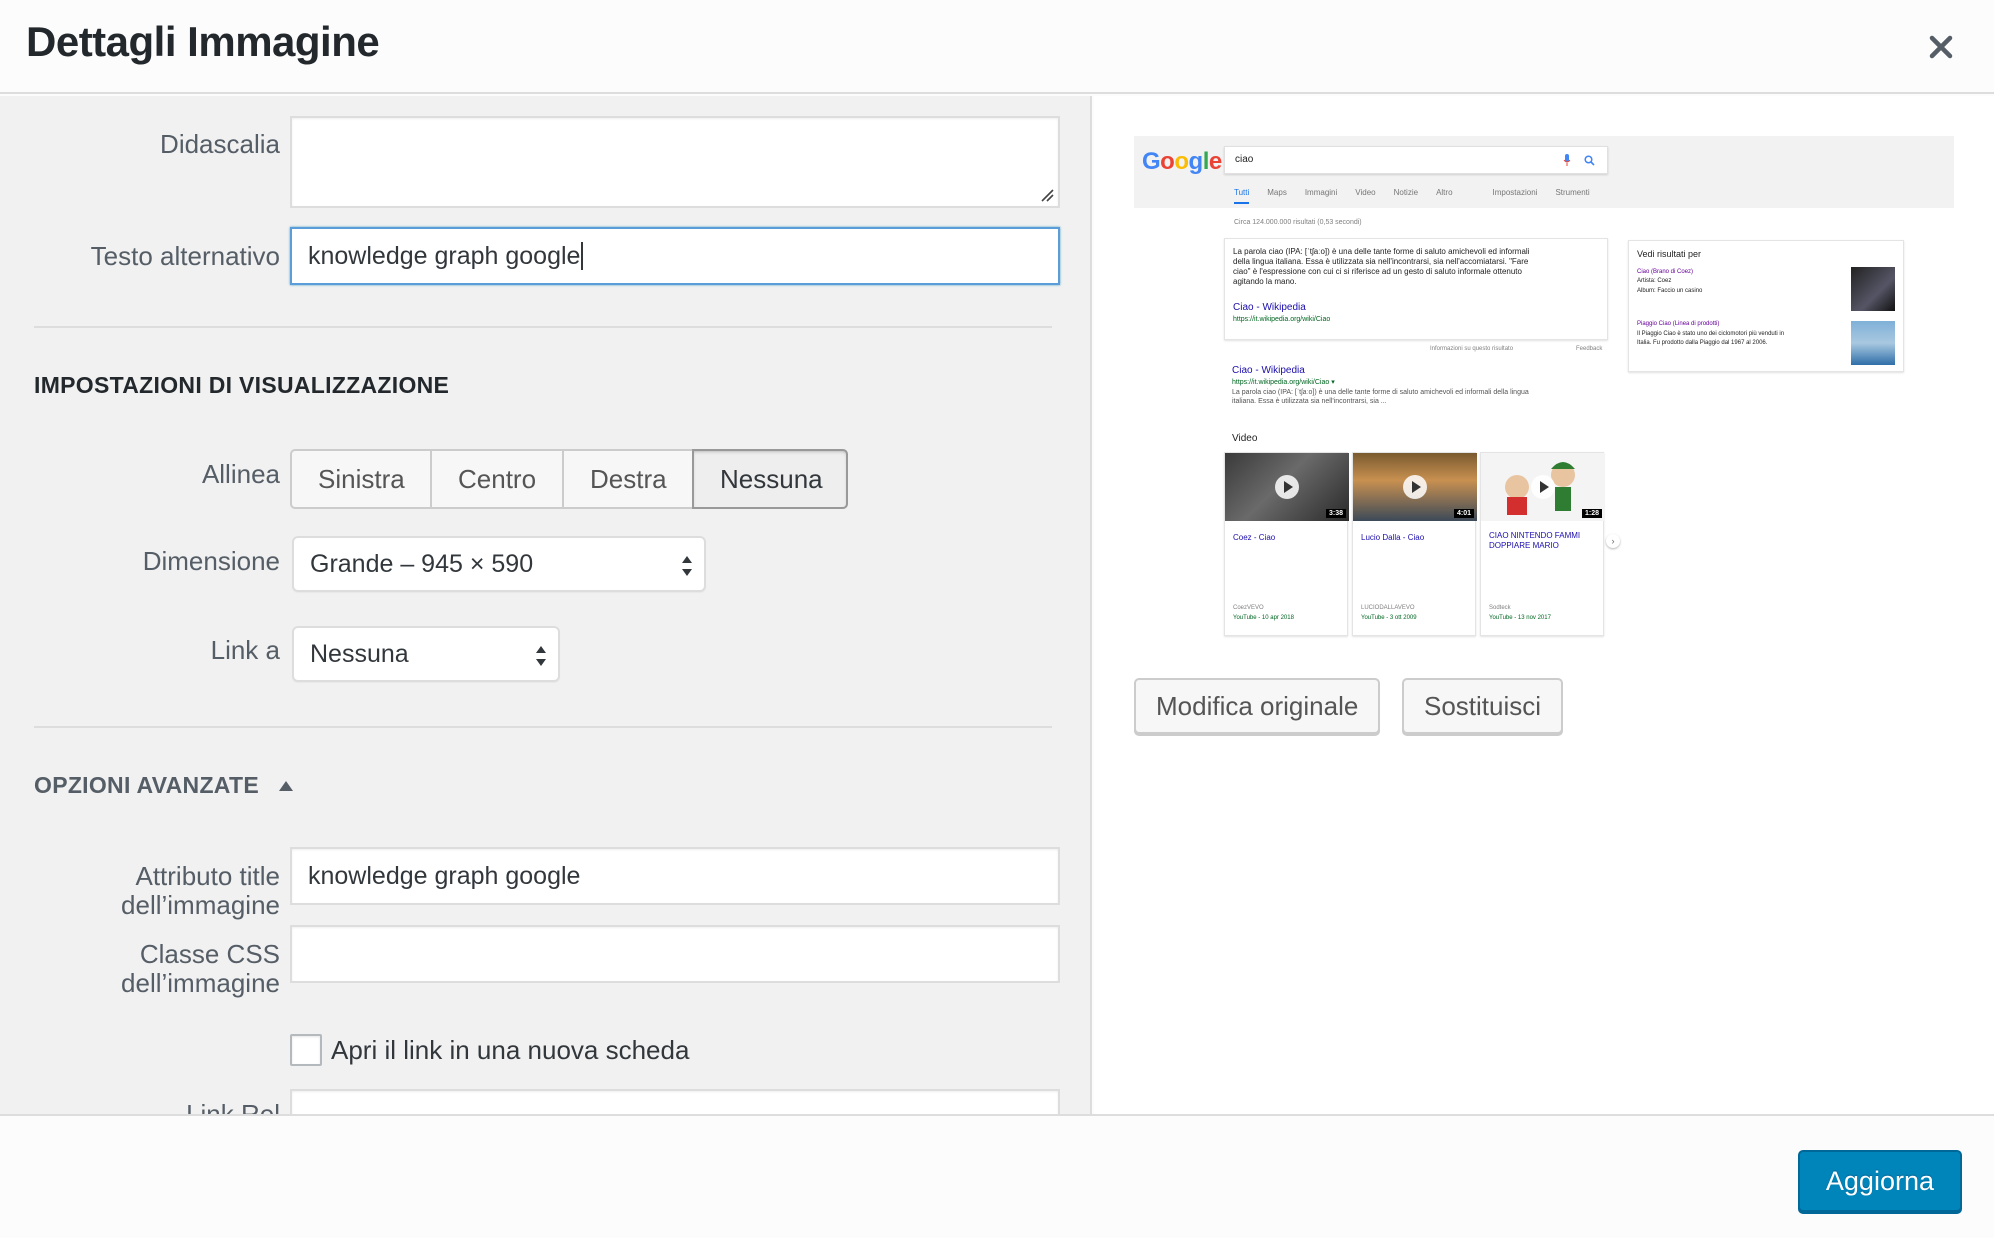 Image resolution: width=1994 pixels, height=1238 pixels. I want to click on close-icon, so click(1941, 47).